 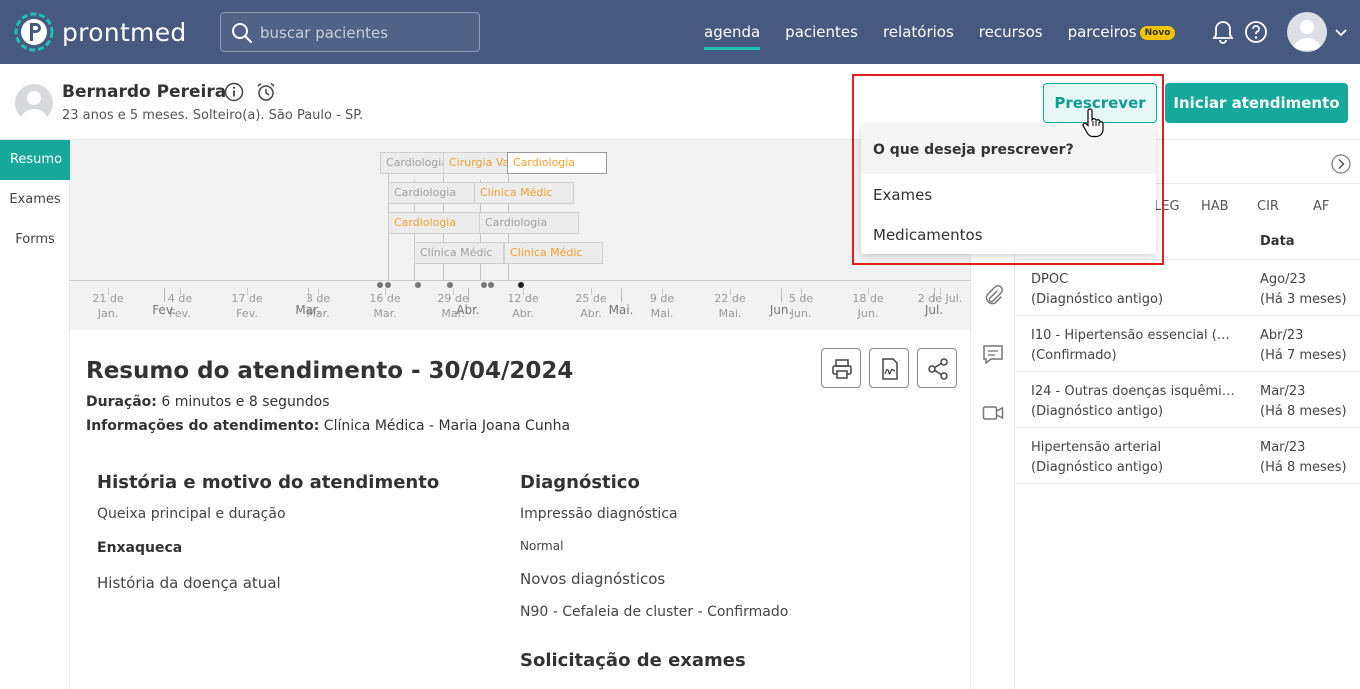 I want to click on timeline-date-label: 21 de Jan., so click(x=108, y=306).